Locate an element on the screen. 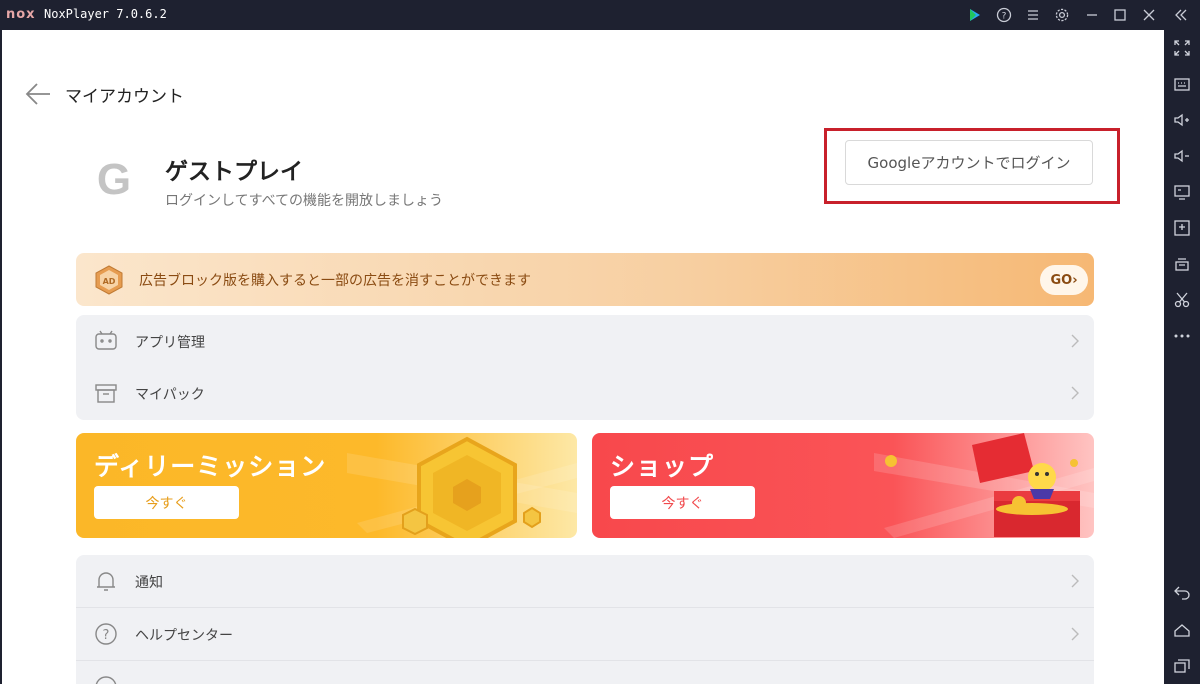  menu-group-apps: アプリ管理 マイパック is located at coordinates (585, 367).